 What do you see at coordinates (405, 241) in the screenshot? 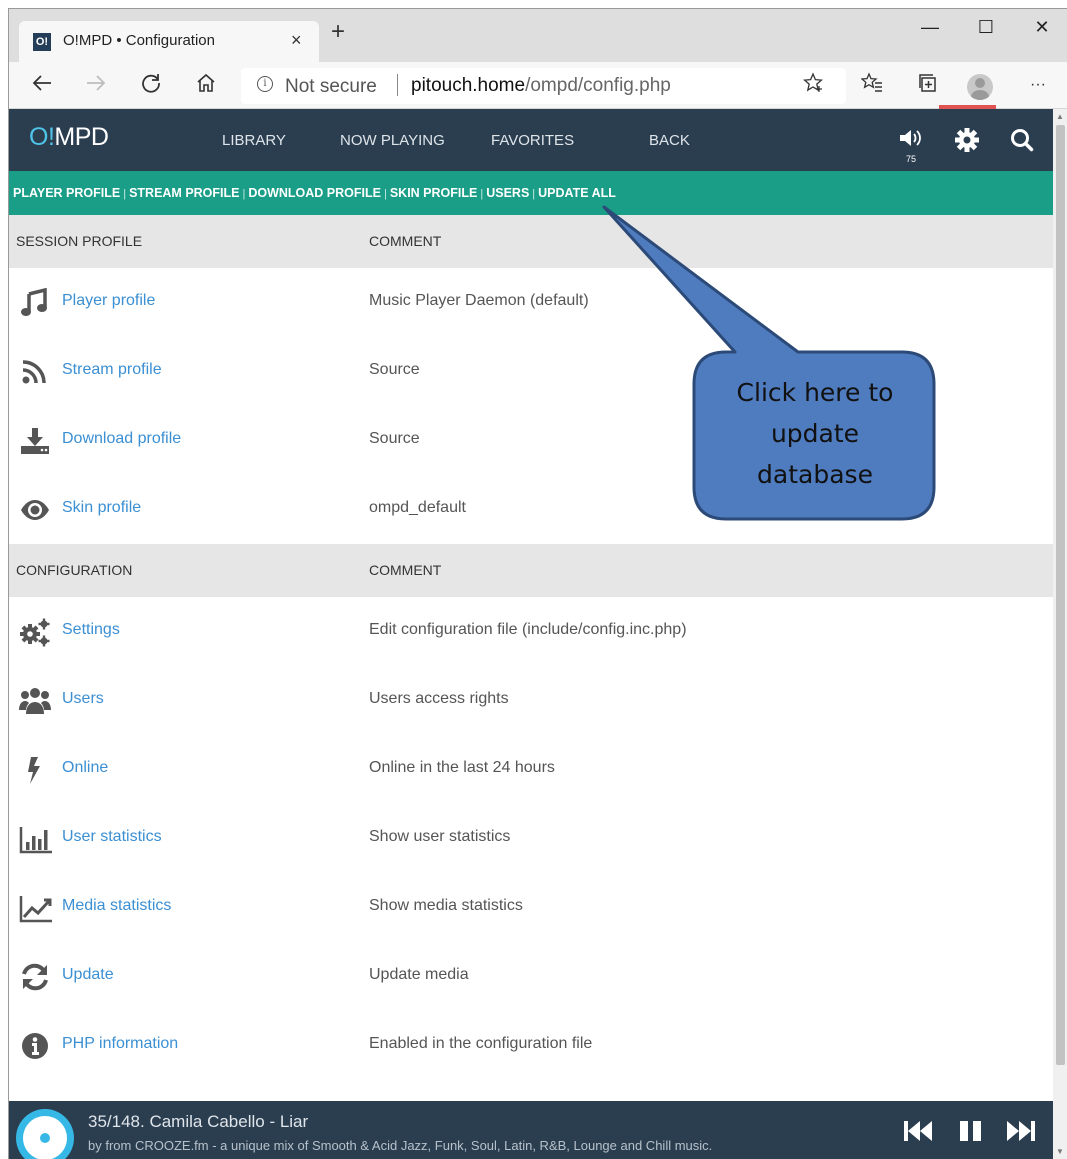
I see `column-header-comment: COMMENT` at bounding box center [405, 241].